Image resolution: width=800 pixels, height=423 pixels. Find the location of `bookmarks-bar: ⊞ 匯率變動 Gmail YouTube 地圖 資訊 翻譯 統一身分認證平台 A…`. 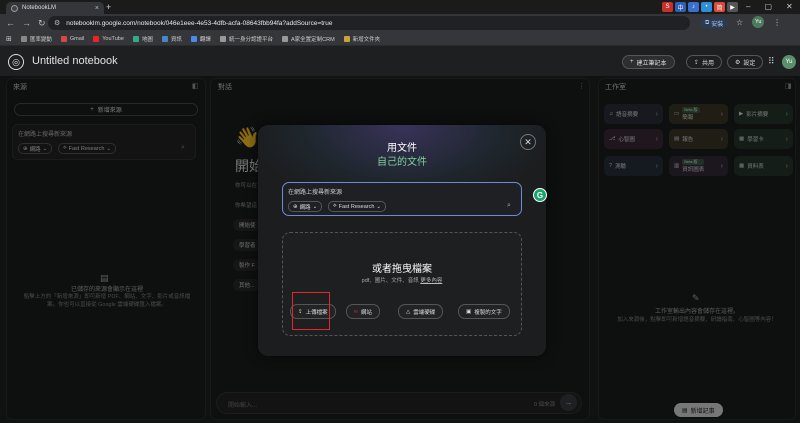

bookmarks-bar: ⊞ 匯率變動 Gmail YouTube 地圖 資訊 翻譯 統一身分認證平台 A… is located at coordinates (400, 39).